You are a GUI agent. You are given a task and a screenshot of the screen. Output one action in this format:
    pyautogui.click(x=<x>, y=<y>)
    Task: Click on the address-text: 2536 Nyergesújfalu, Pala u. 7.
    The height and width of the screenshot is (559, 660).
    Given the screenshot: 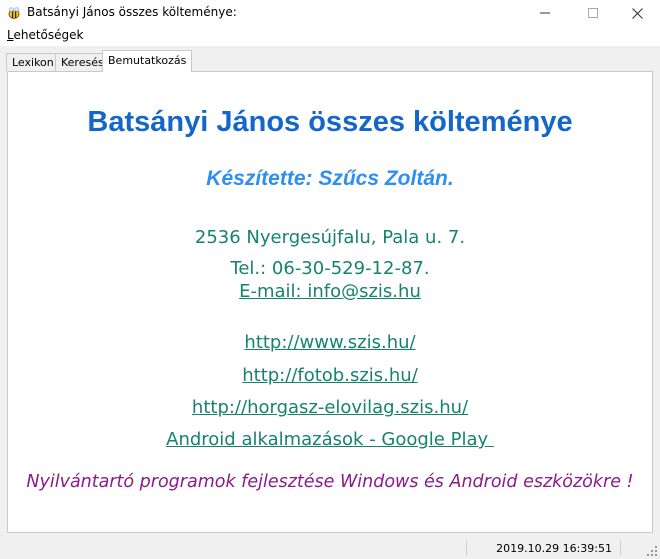 What is the action you would take?
    pyautogui.click(x=330, y=237)
    